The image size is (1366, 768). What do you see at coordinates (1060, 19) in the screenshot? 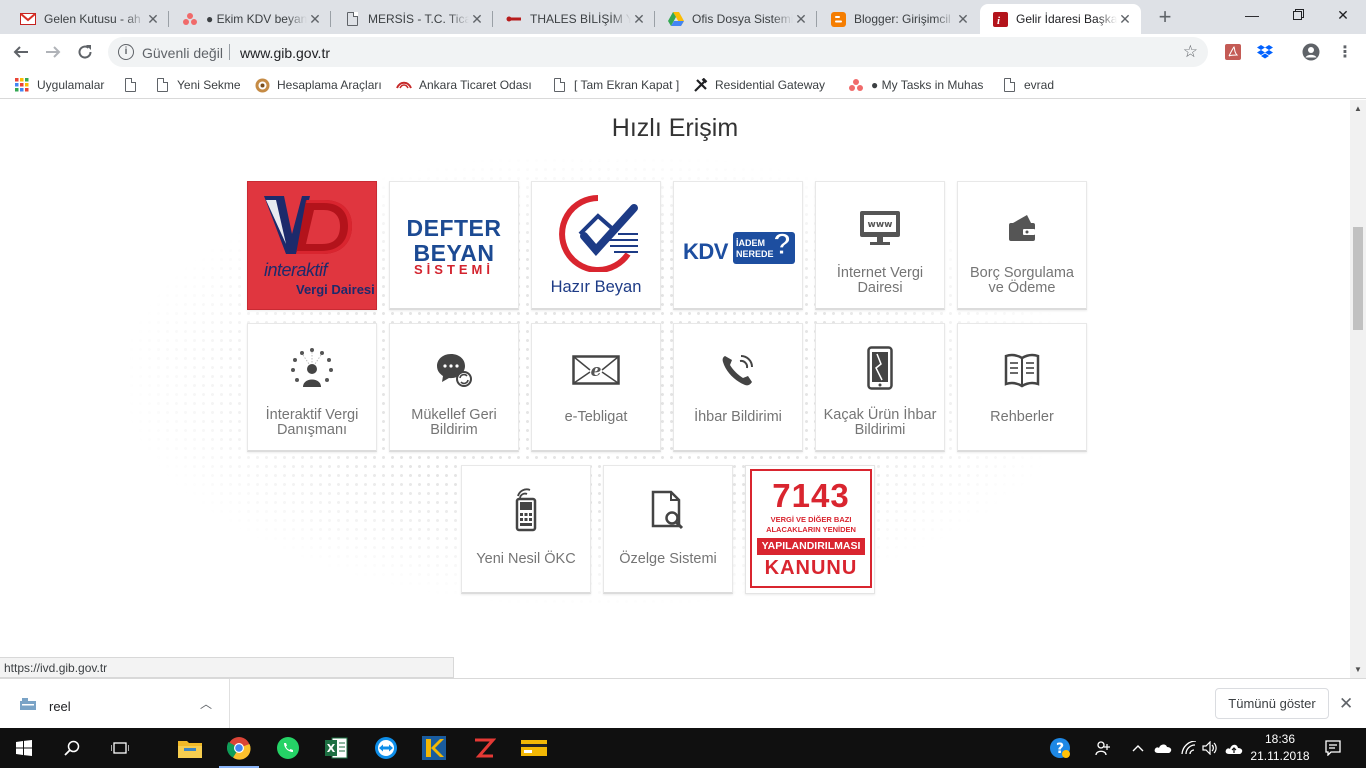
I see `tab-gib-active: i Gelir İdaresi Başka ✕` at bounding box center [1060, 19].